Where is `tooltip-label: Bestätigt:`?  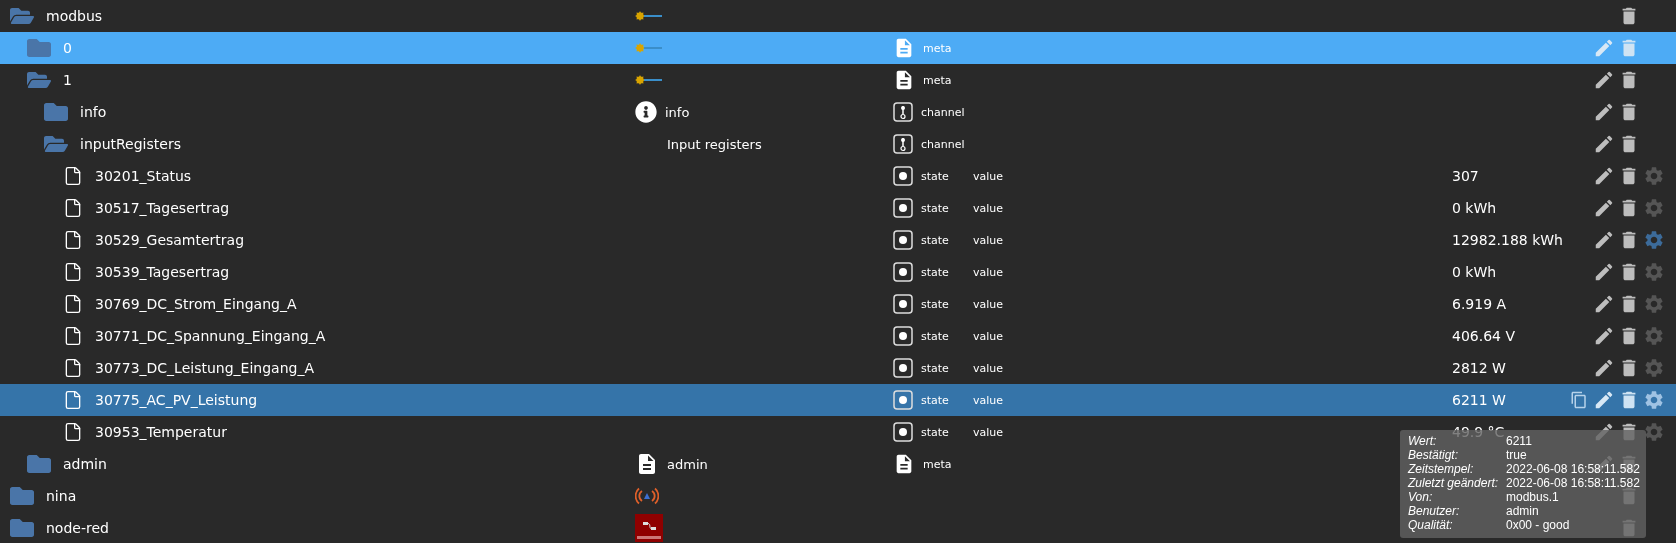
tooltip-label: Bestätigt: is located at coordinates (1434, 455).